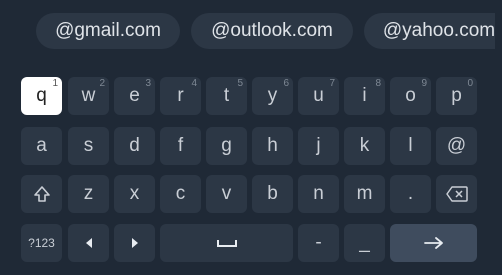 Image resolution: width=502 pixels, height=275 pixels. I want to click on key-i: i8, so click(364, 96).